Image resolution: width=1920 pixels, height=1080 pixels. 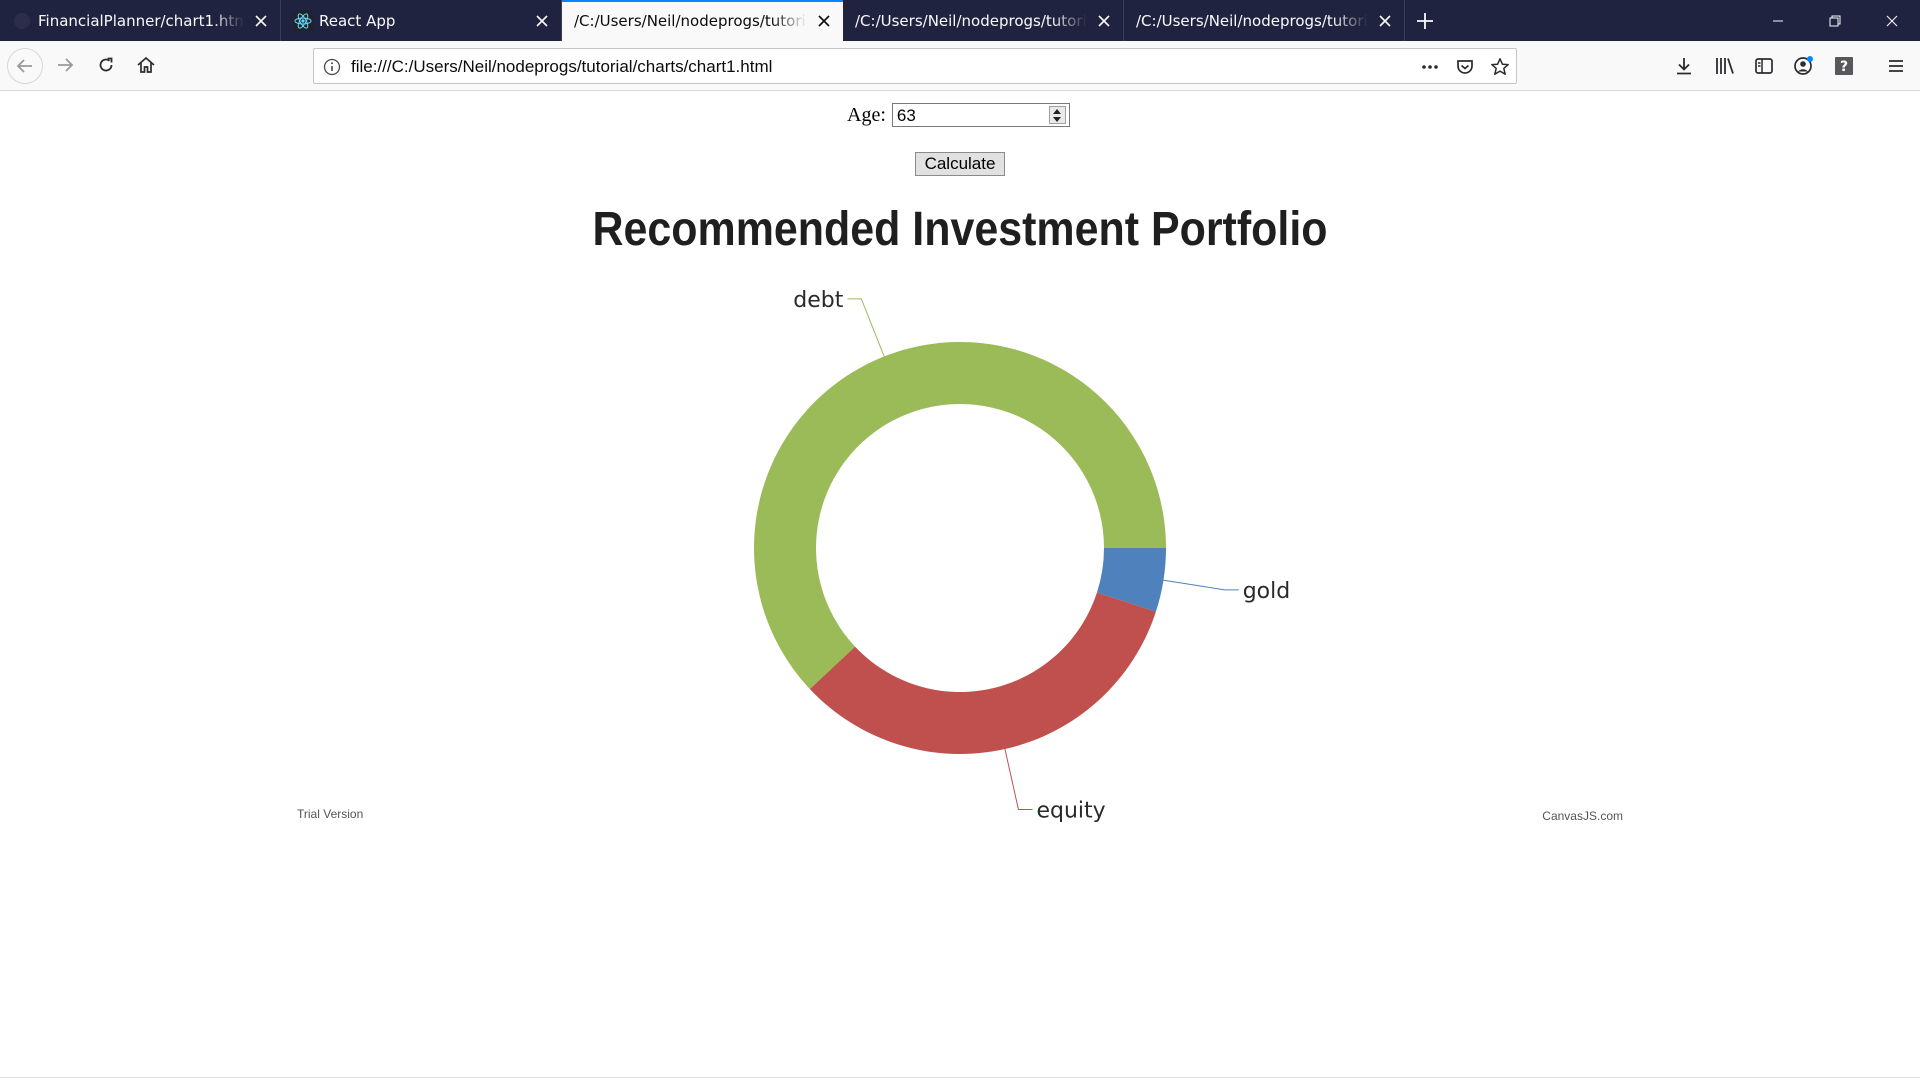 I want to click on slice-equity, so click(x=982, y=673).